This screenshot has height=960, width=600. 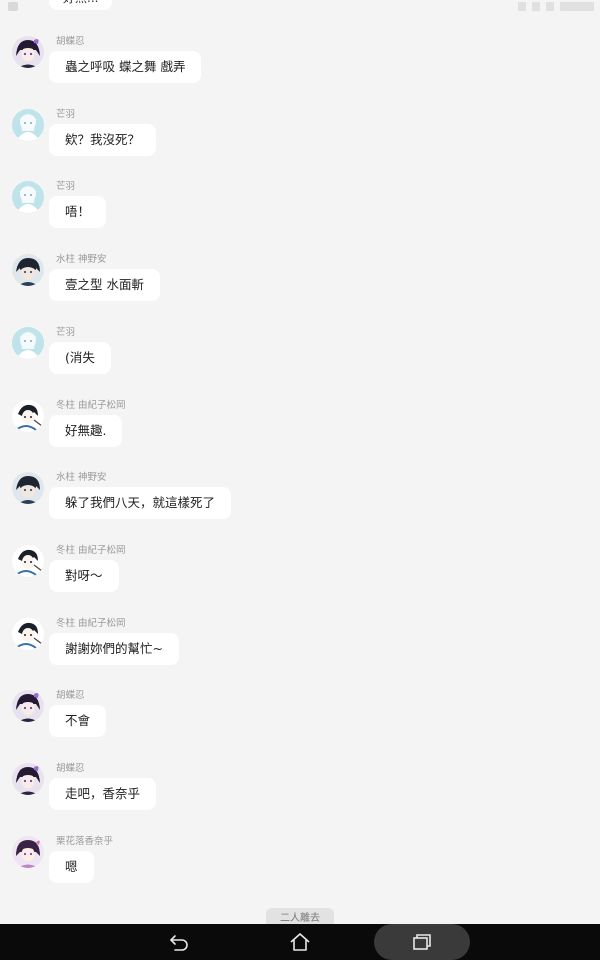 I want to click on message-bubble: 不會, so click(x=78, y=721).